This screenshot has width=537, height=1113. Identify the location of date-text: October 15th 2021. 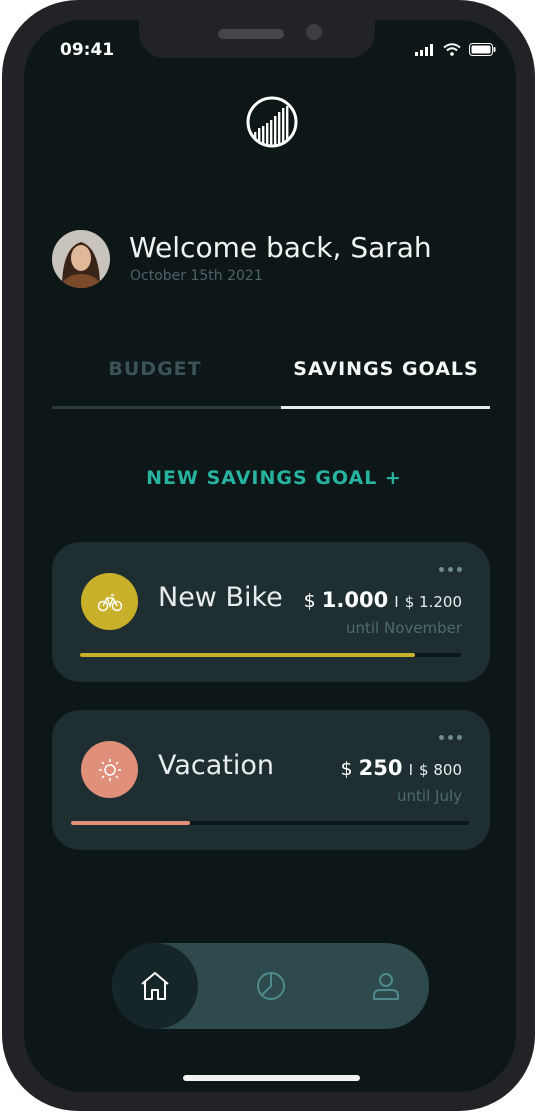
(196, 276).